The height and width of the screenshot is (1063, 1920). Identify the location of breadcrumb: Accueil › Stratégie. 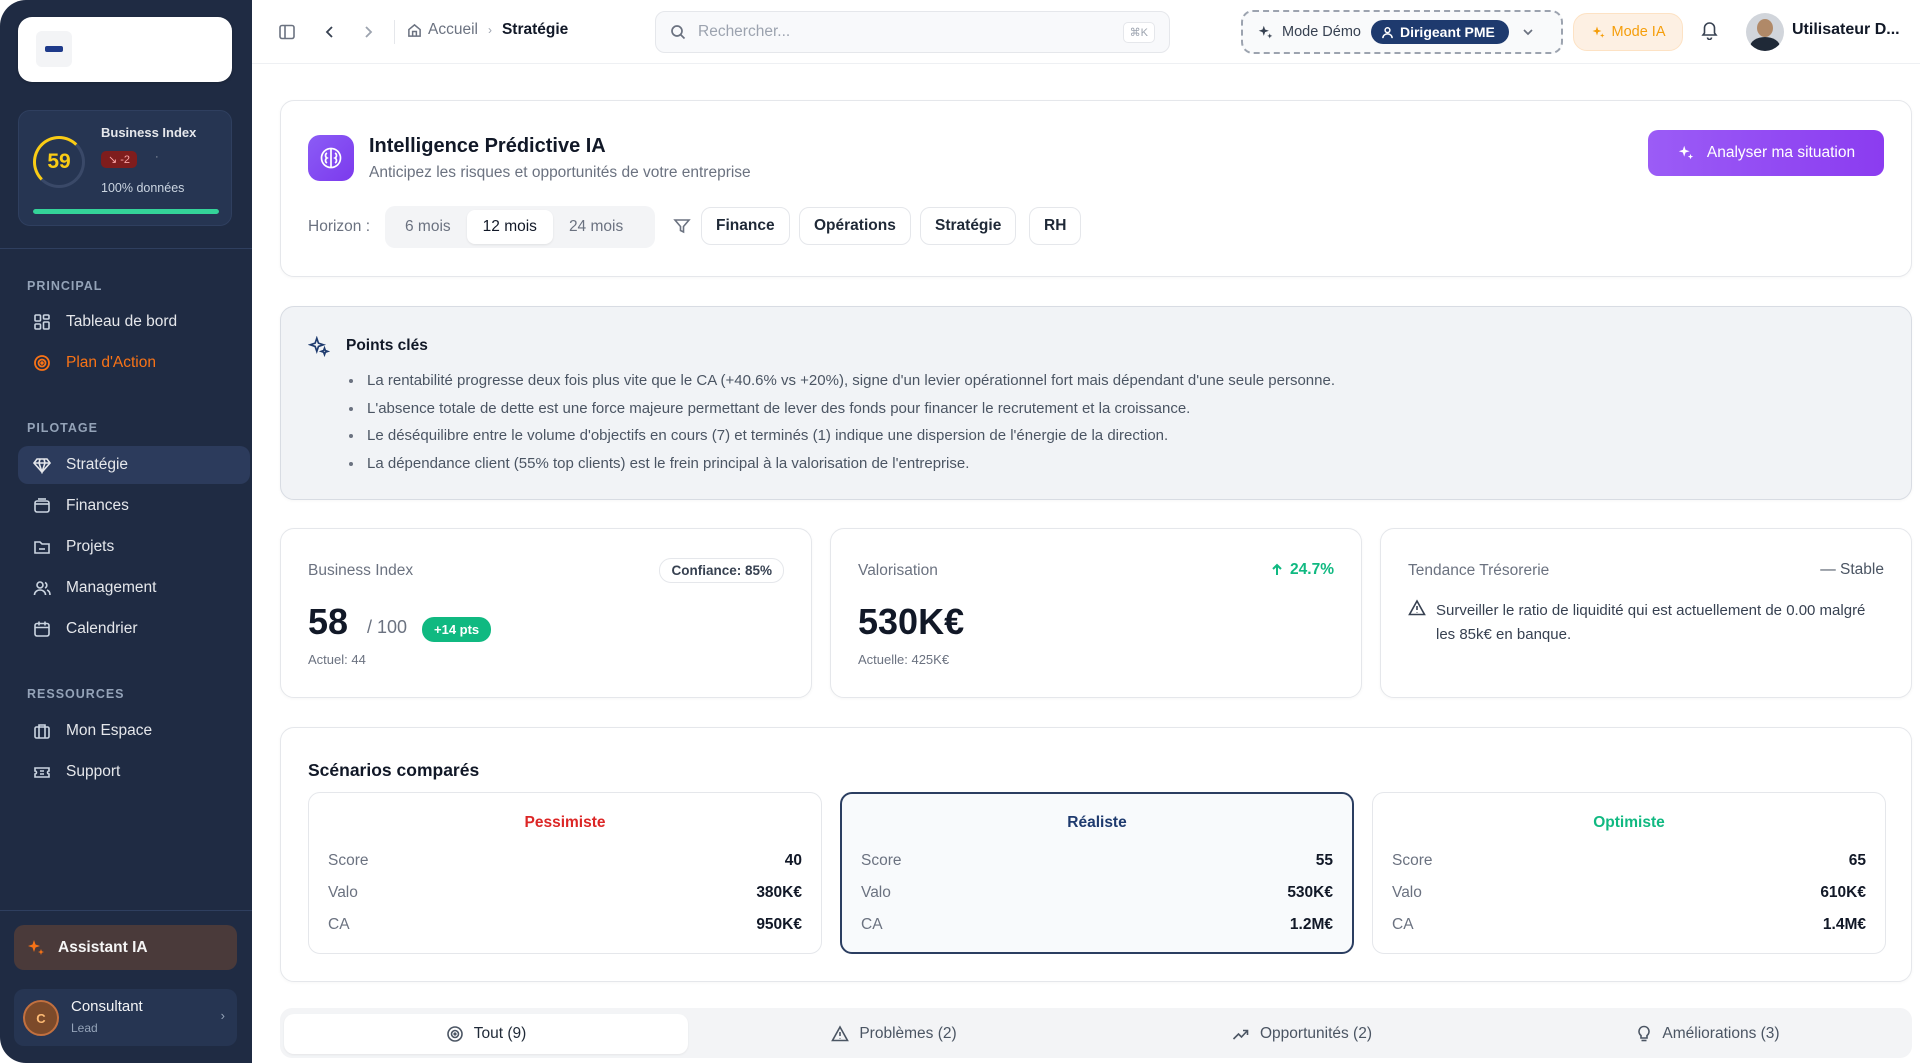
(487, 30).